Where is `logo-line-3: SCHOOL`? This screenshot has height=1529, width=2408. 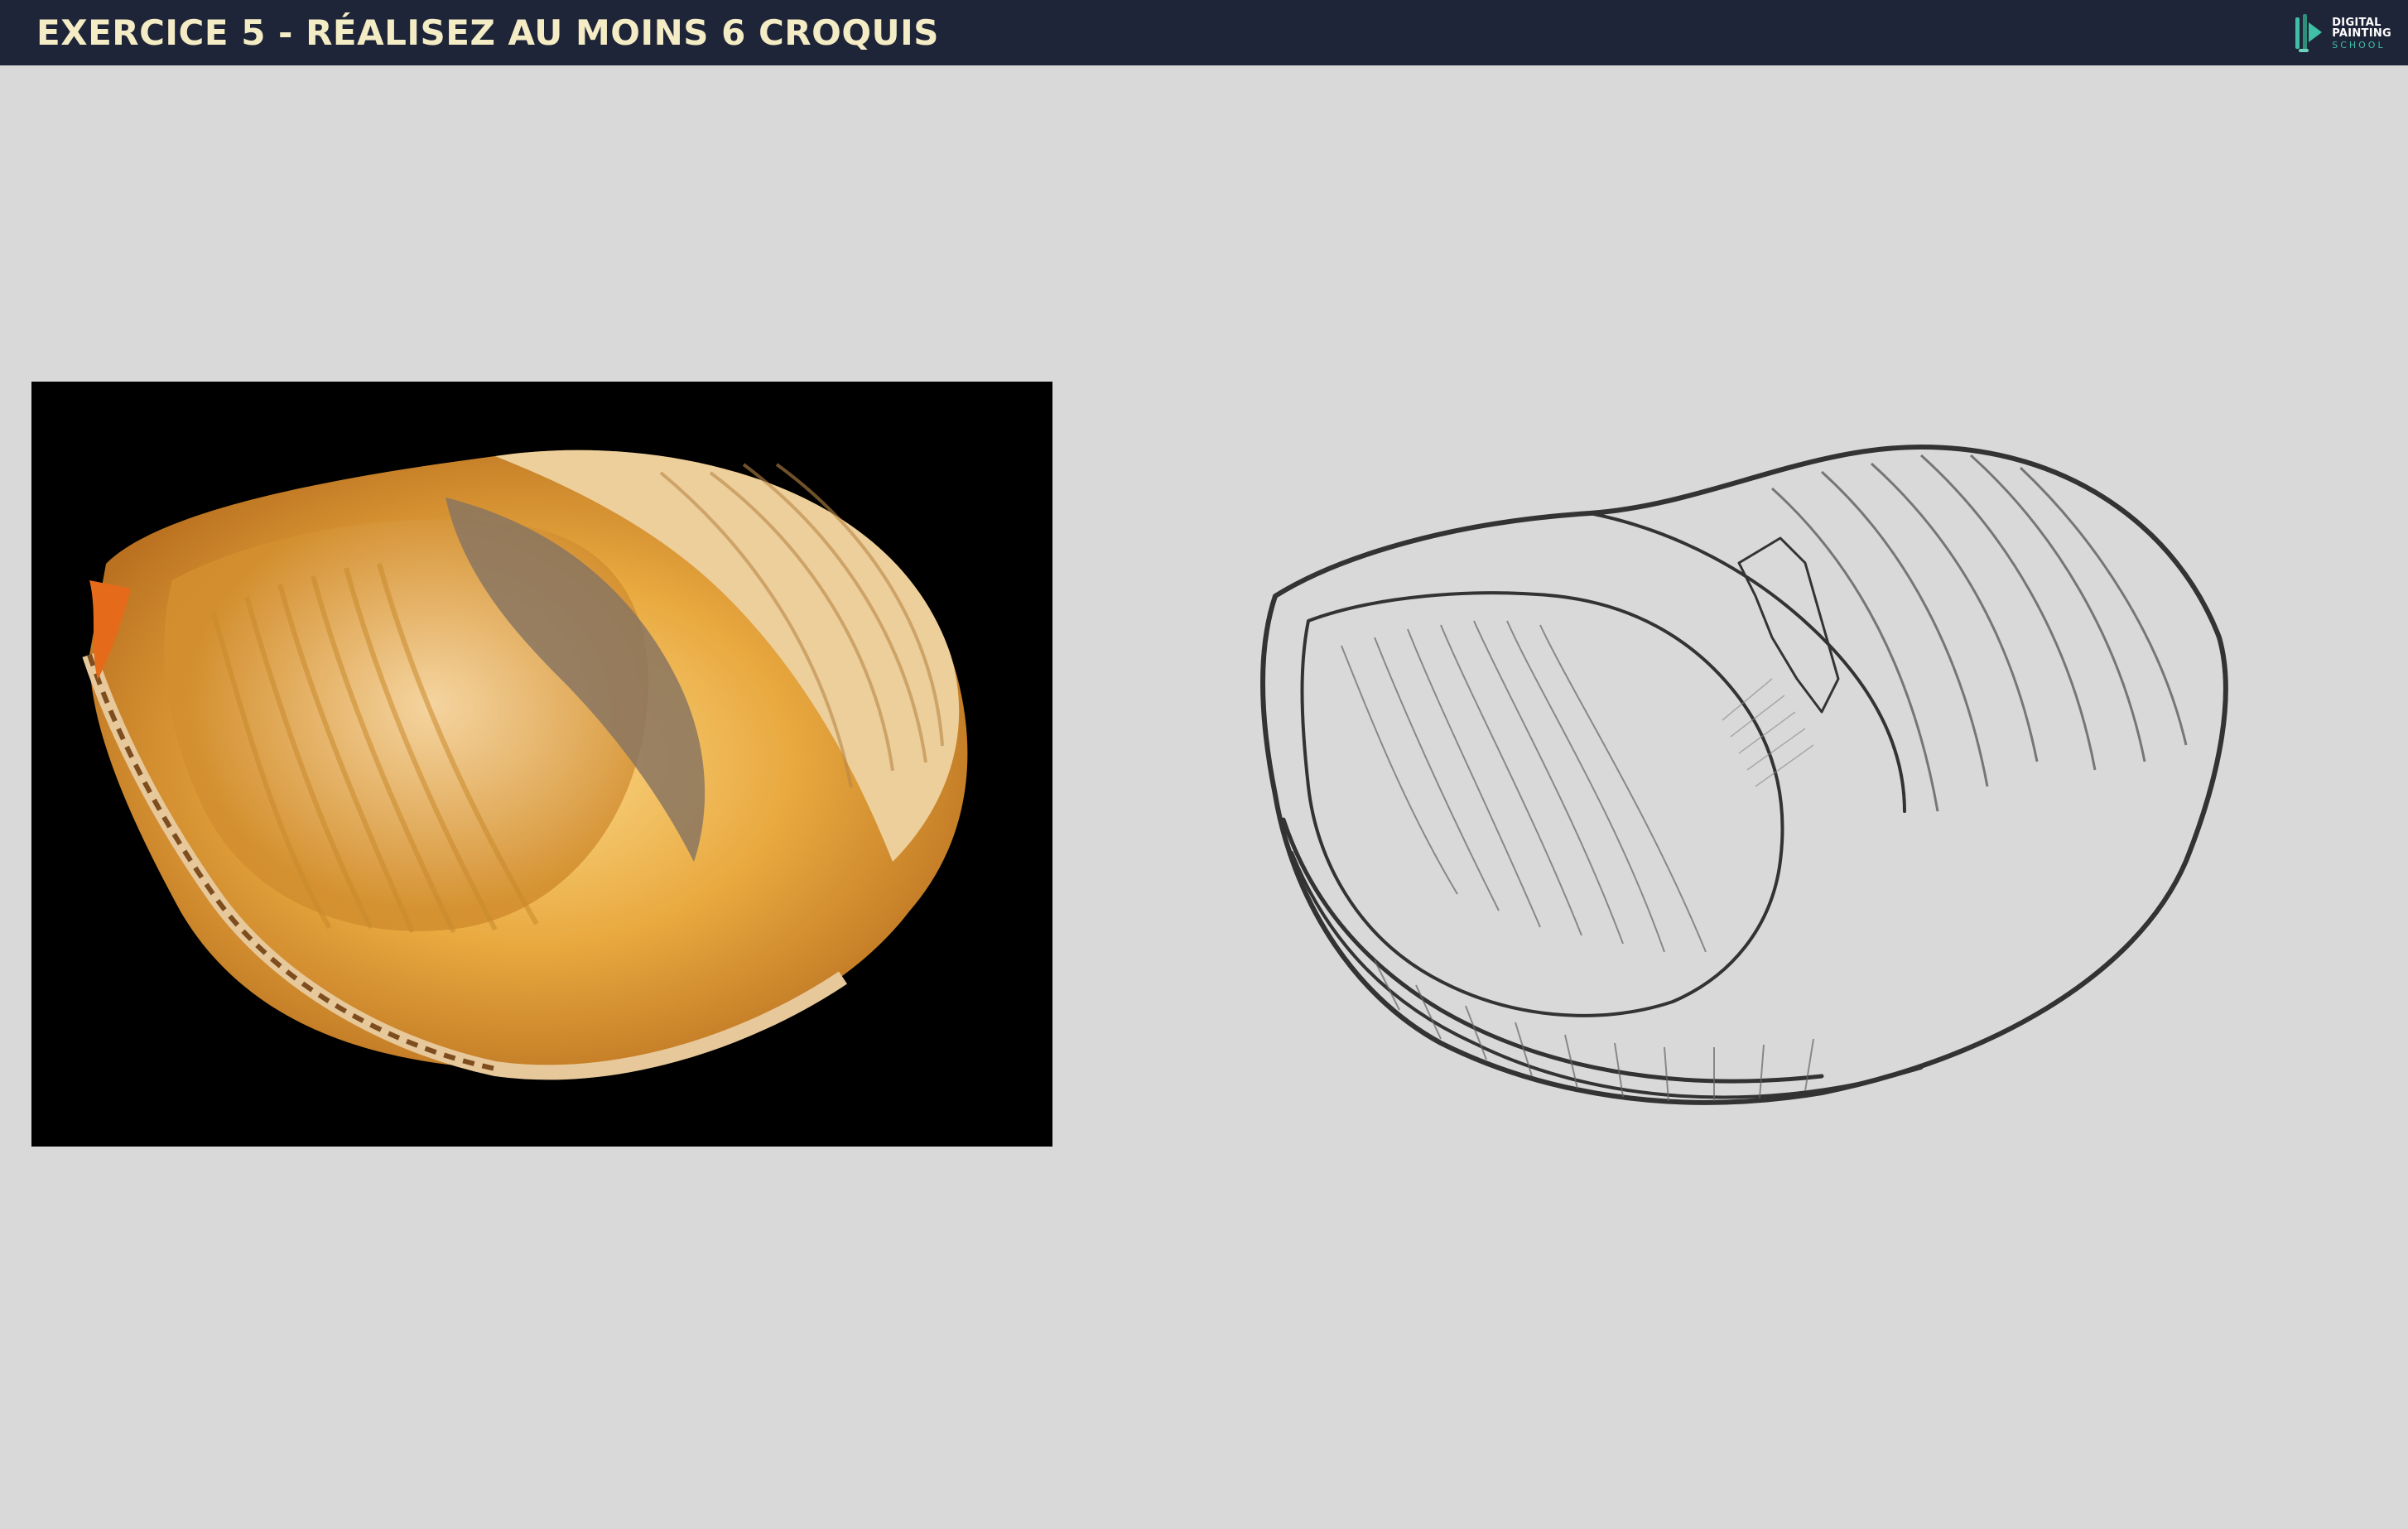 logo-line-3: SCHOOL is located at coordinates (2359, 44).